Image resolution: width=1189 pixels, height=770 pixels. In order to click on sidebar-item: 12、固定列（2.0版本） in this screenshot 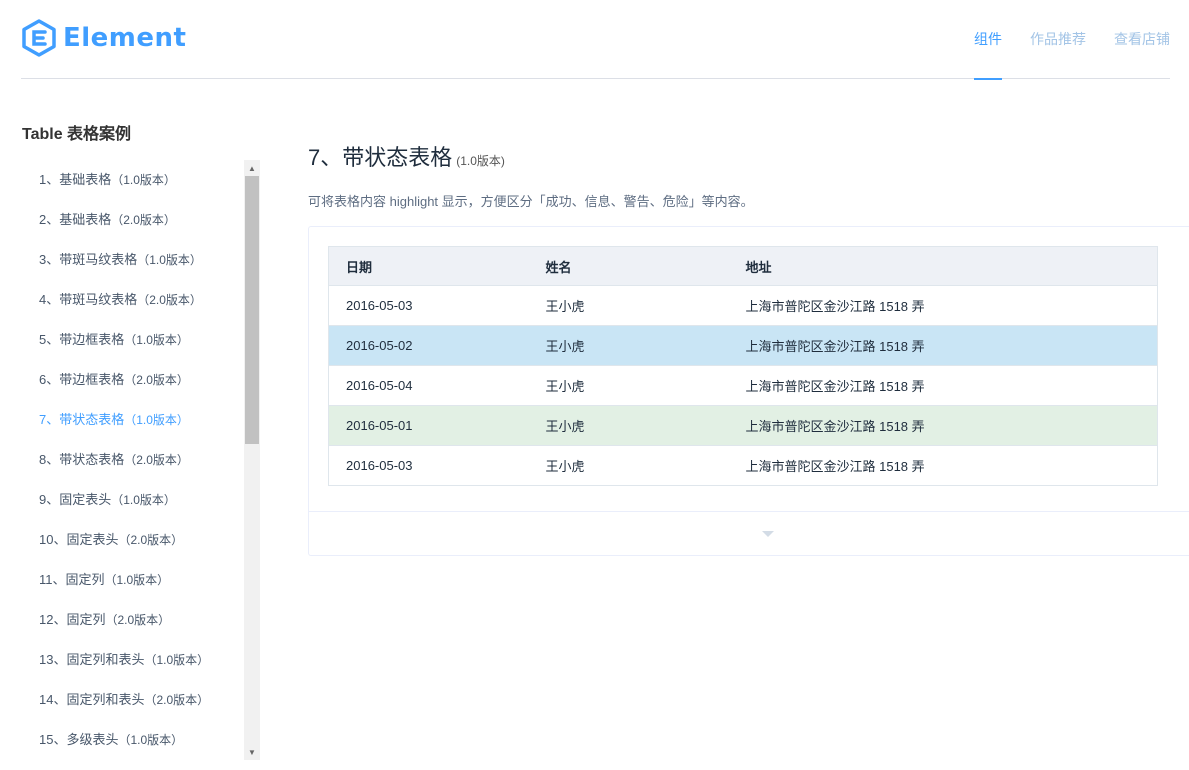, I will do `click(141, 620)`.